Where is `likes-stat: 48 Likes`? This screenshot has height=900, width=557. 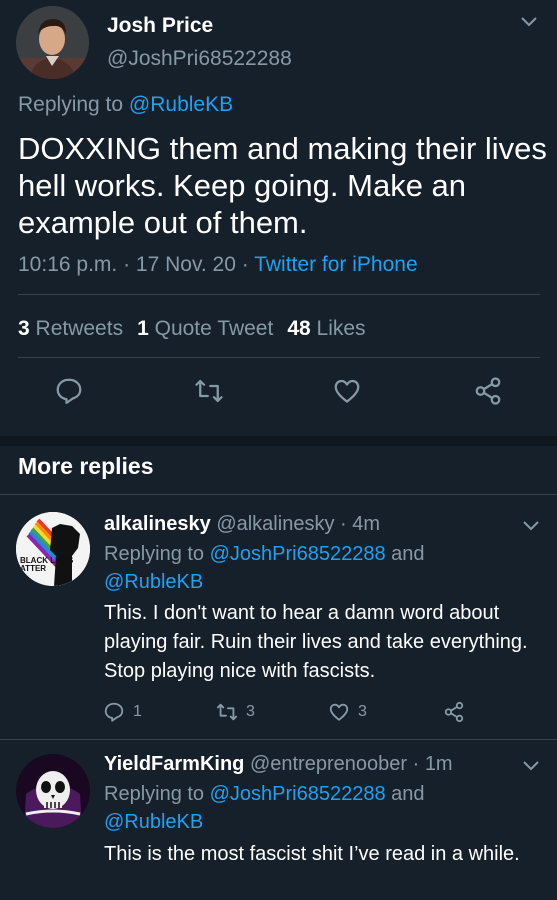 likes-stat: 48 Likes is located at coordinates (326, 328).